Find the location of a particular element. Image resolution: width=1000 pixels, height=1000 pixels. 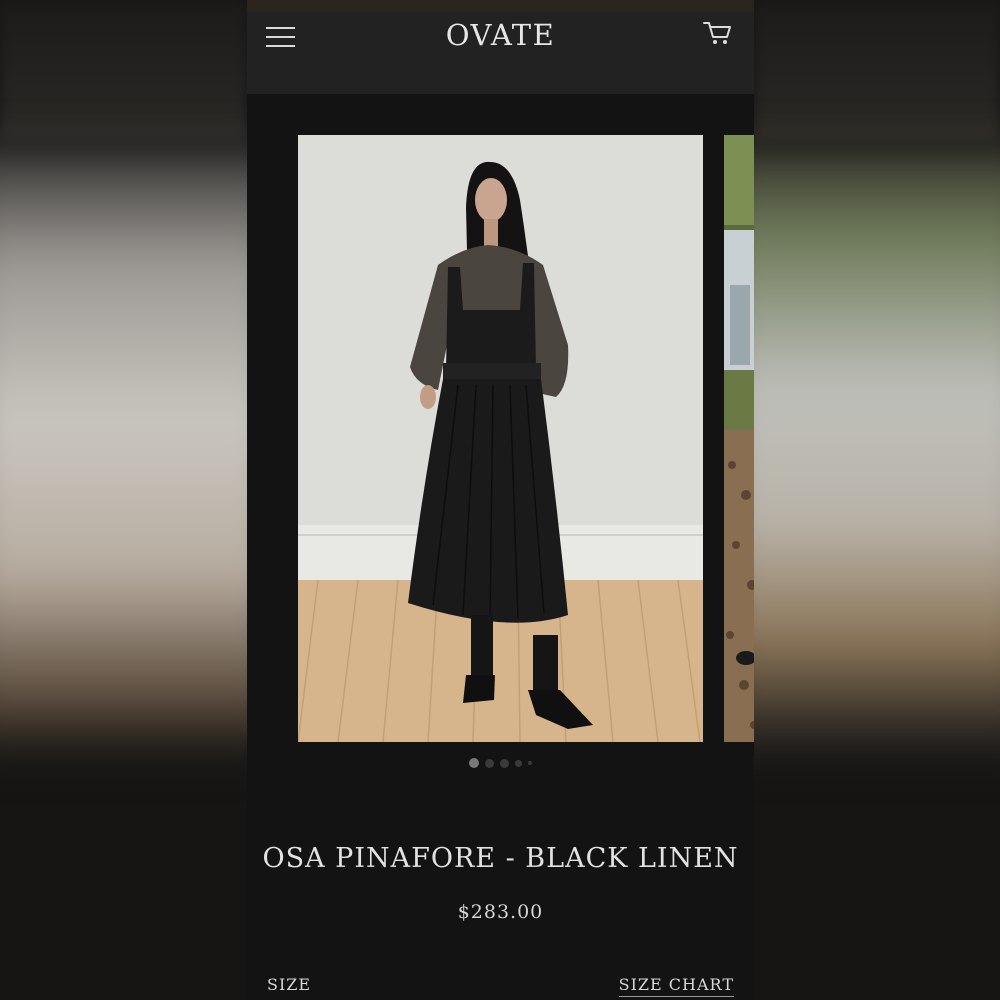

size-chart-link: SIZE CHART is located at coordinates (676, 986).